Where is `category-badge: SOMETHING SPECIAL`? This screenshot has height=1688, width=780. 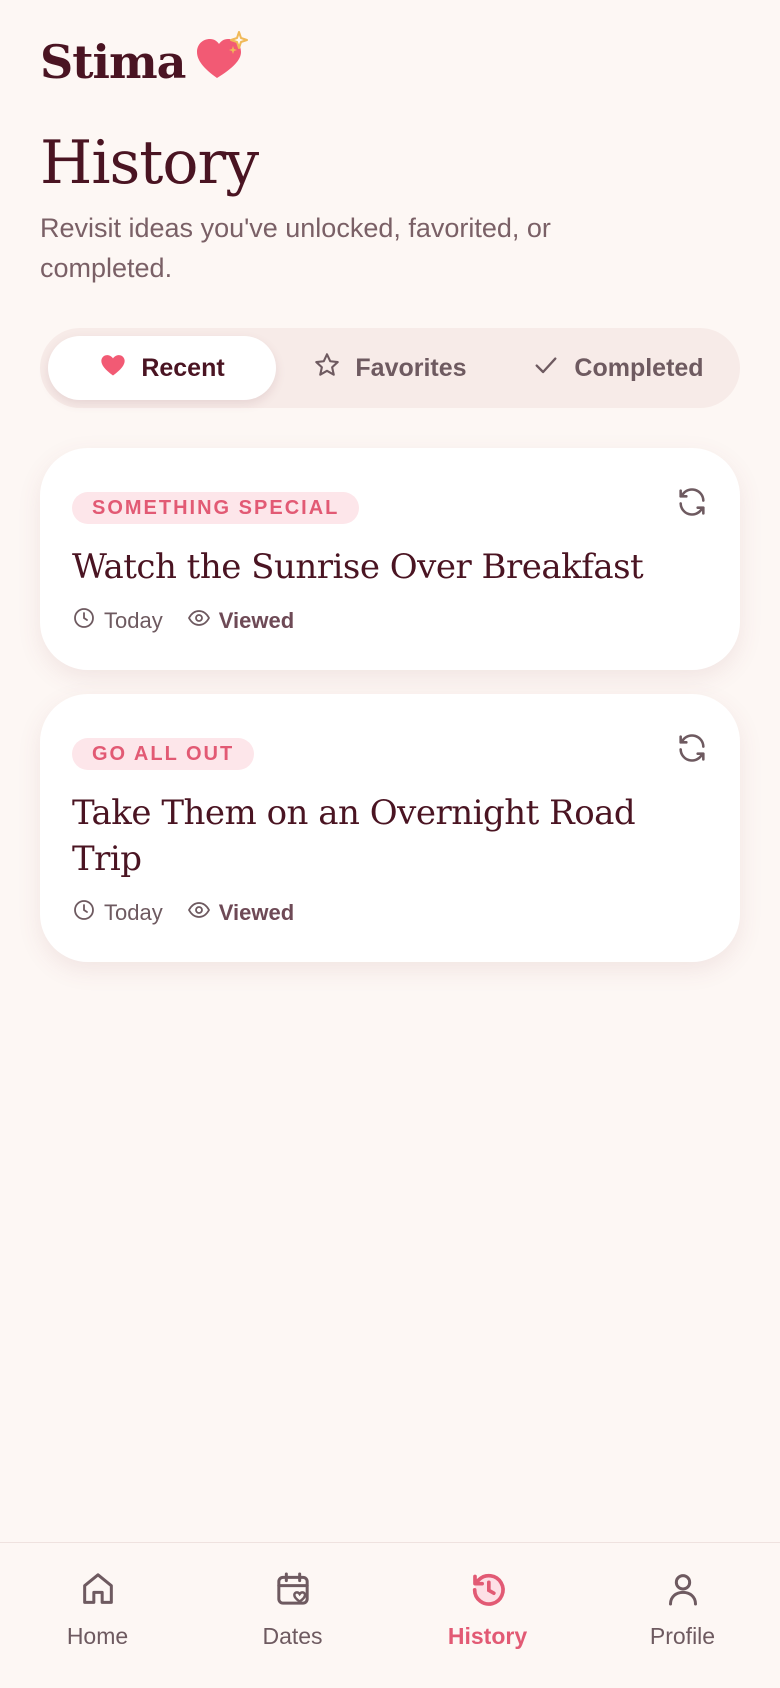 category-badge: SOMETHING SPECIAL is located at coordinates (216, 508).